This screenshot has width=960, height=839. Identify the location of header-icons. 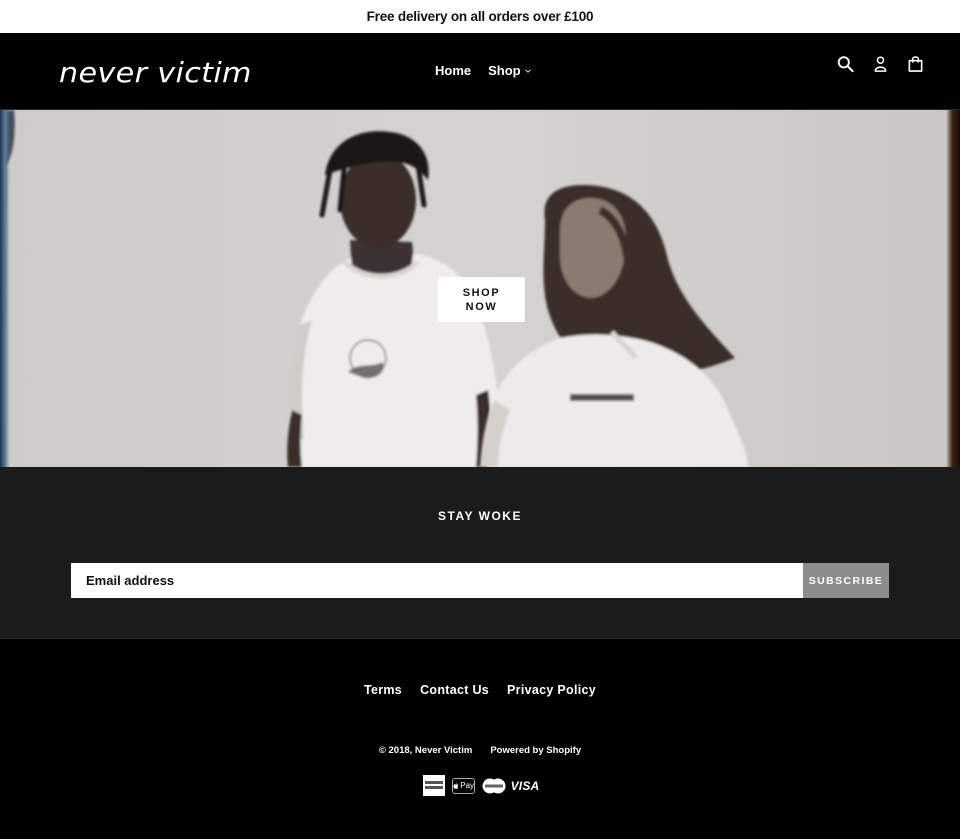
(880, 64).